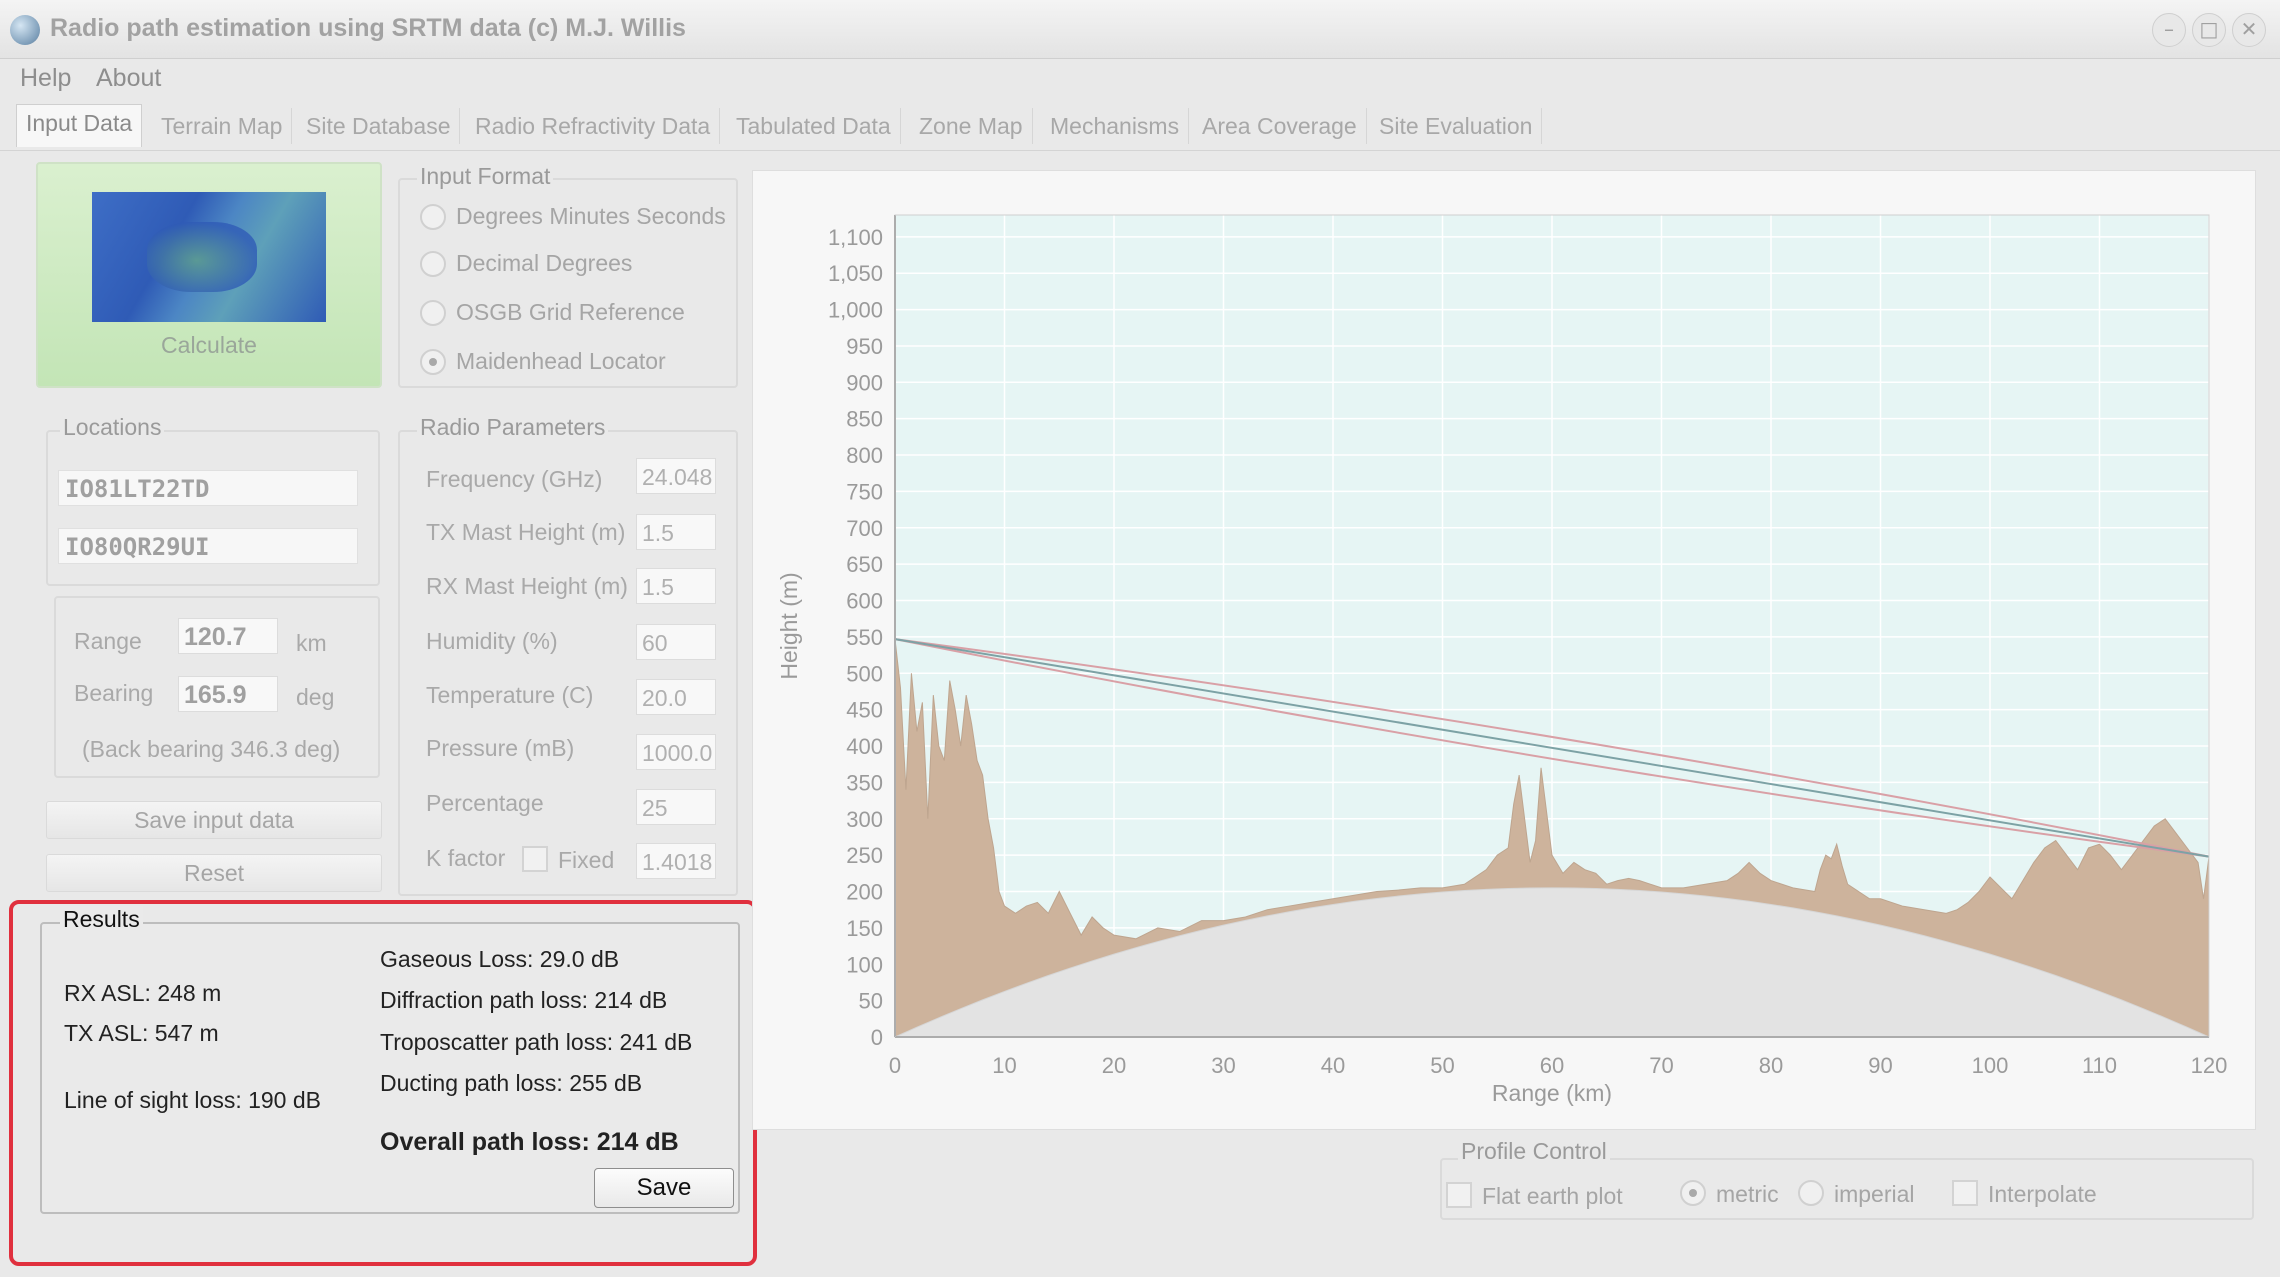 The image size is (2280, 1277). What do you see at coordinates (864, 455) in the screenshot?
I see `y-tick-label: 800` at bounding box center [864, 455].